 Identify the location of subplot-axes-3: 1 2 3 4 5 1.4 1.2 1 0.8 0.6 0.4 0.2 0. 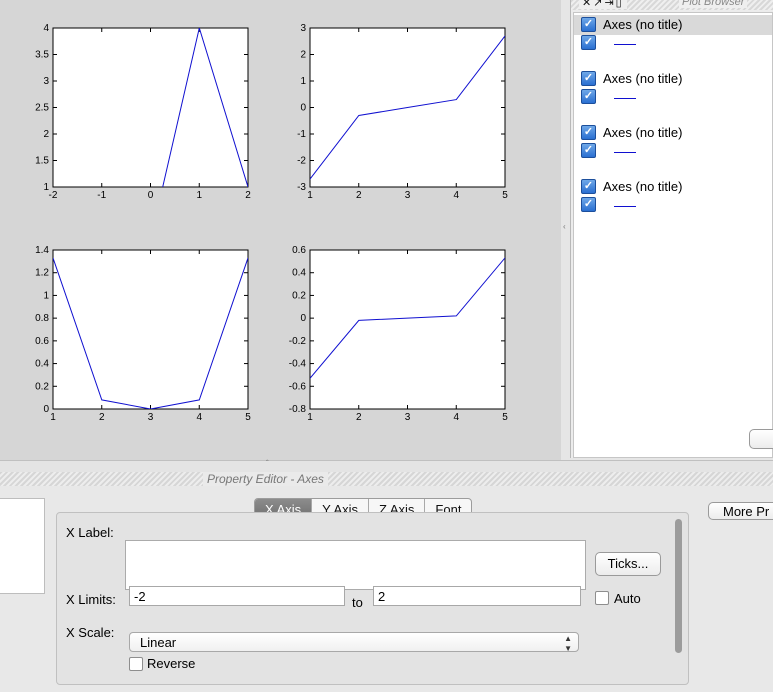
(143, 334).